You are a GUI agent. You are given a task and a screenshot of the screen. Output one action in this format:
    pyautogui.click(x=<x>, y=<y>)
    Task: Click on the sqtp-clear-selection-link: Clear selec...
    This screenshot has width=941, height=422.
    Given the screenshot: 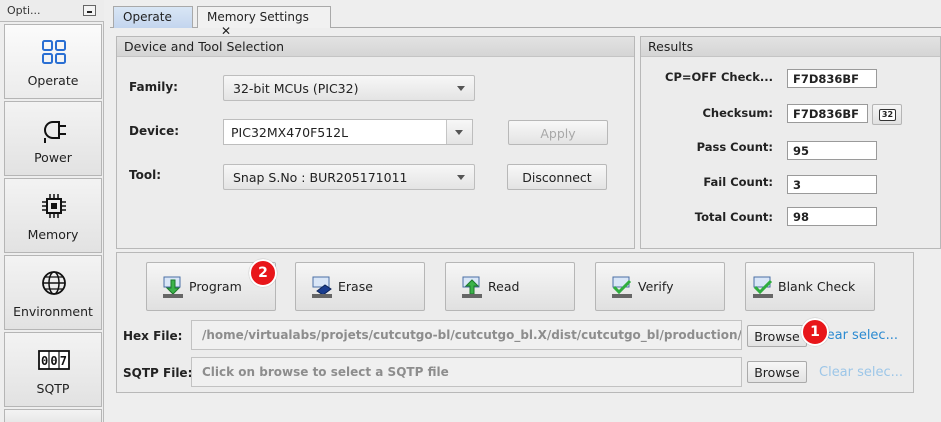 What is the action you would take?
    pyautogui.click(x=861, y=372)
    